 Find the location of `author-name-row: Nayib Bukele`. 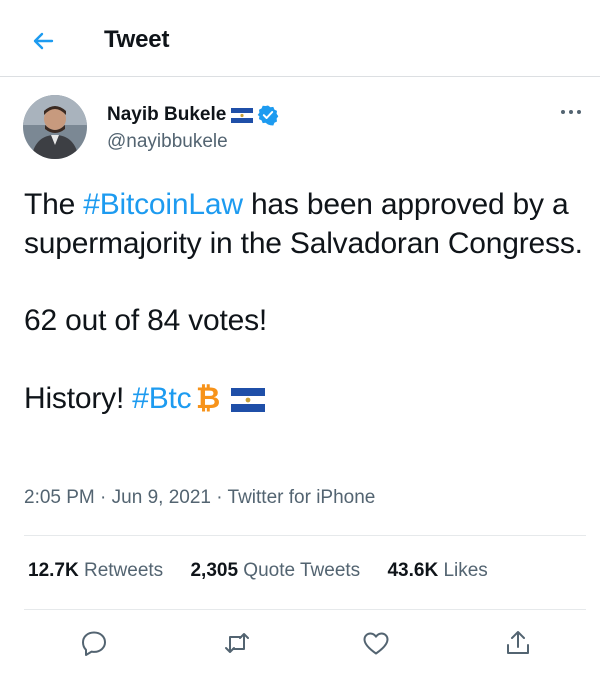

author-name-row: Nayib Bukele is located at coordinates (193, 115).